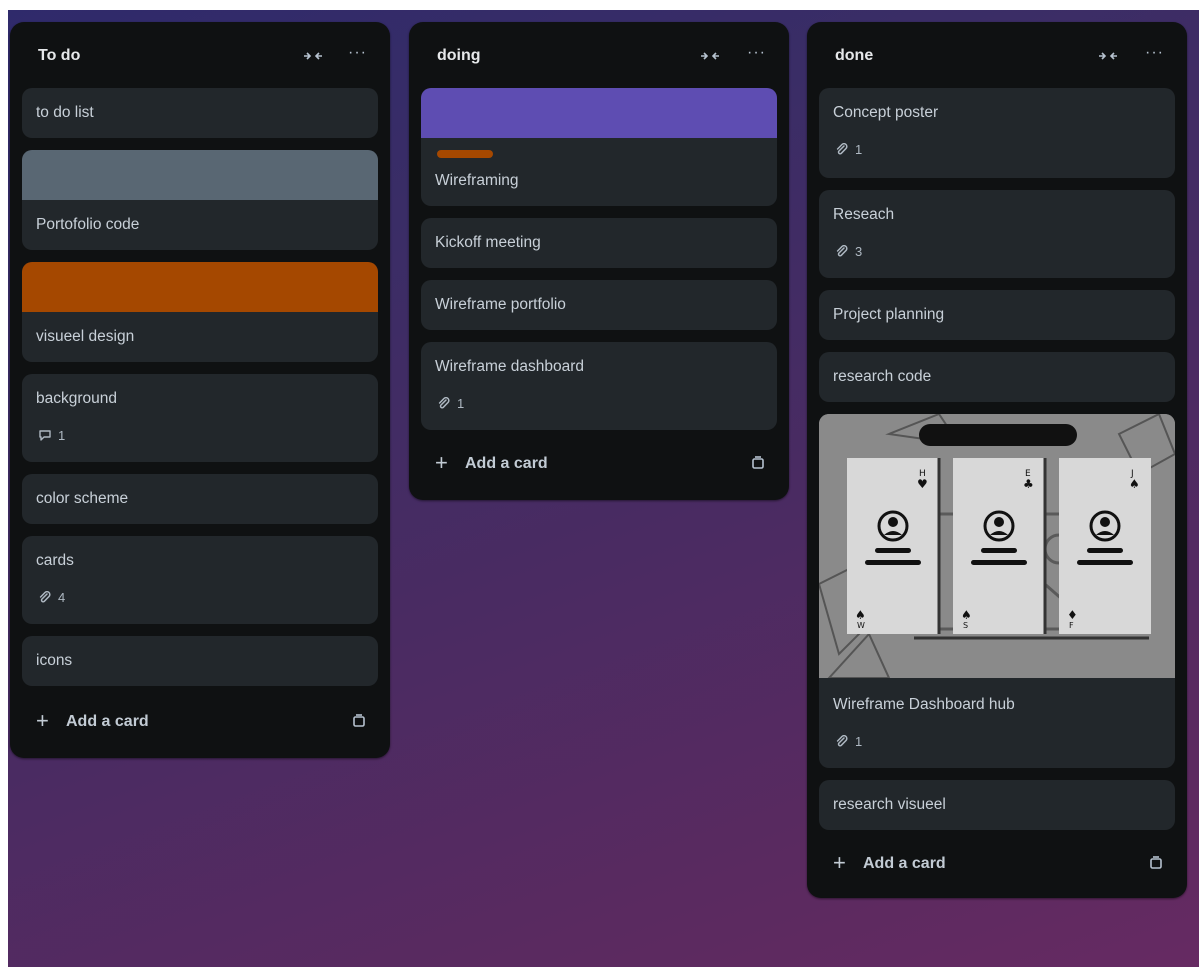 This screenshot has width=1199, height=967. Describe the element at coordinates (924, 704) in the screenshot. I see `card-title: Wireframe Dashboard hub` at that location.